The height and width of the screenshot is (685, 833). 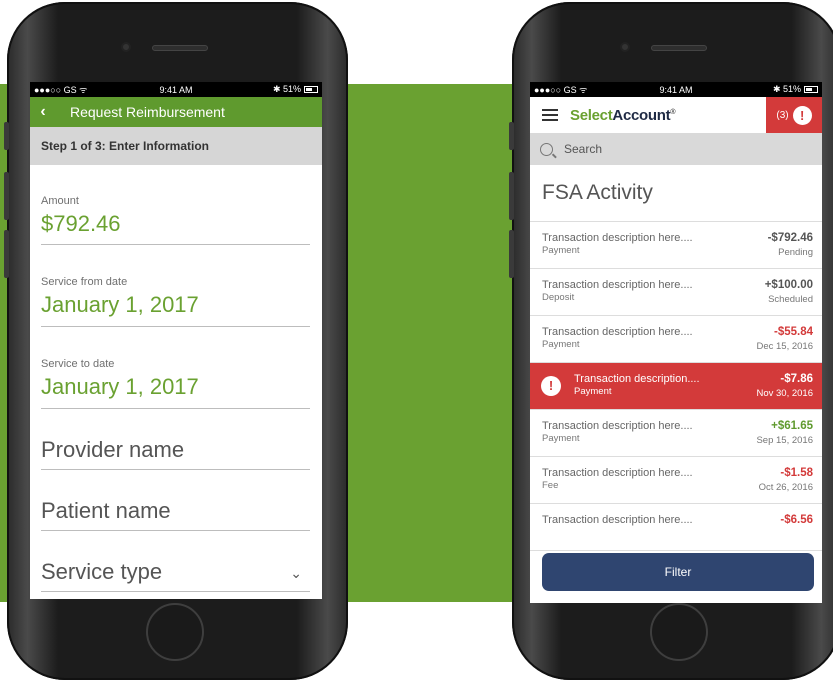 I want to click on amount-label: Amount, so click(x=60, y=201).